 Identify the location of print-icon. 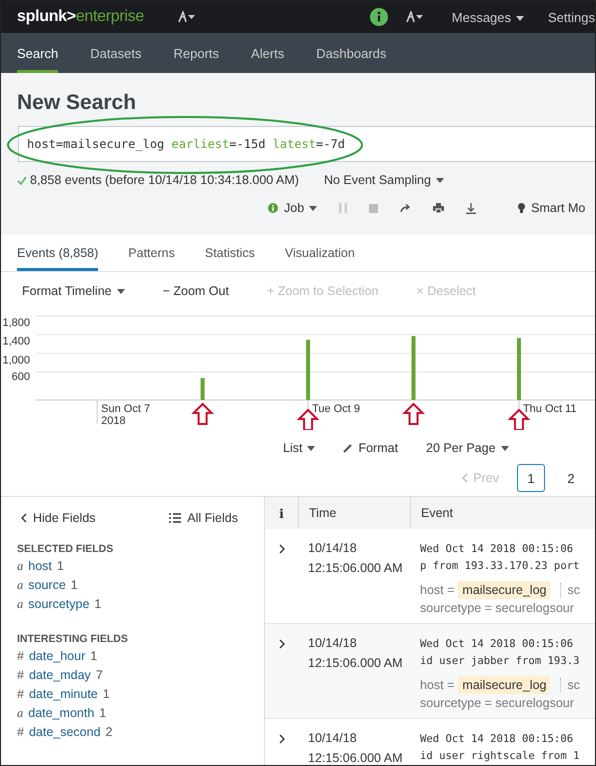
(438, 208).